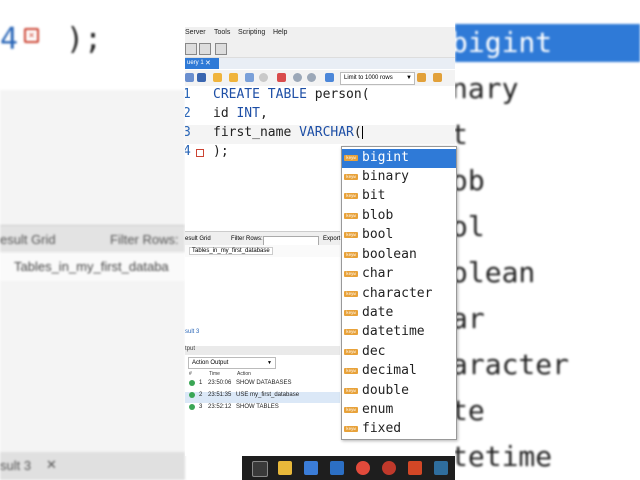 The image size is (640, 480). Describe the element at coordinates (31, 35) in the screenshot. I see `bg-error-icon: ✕` at that location.